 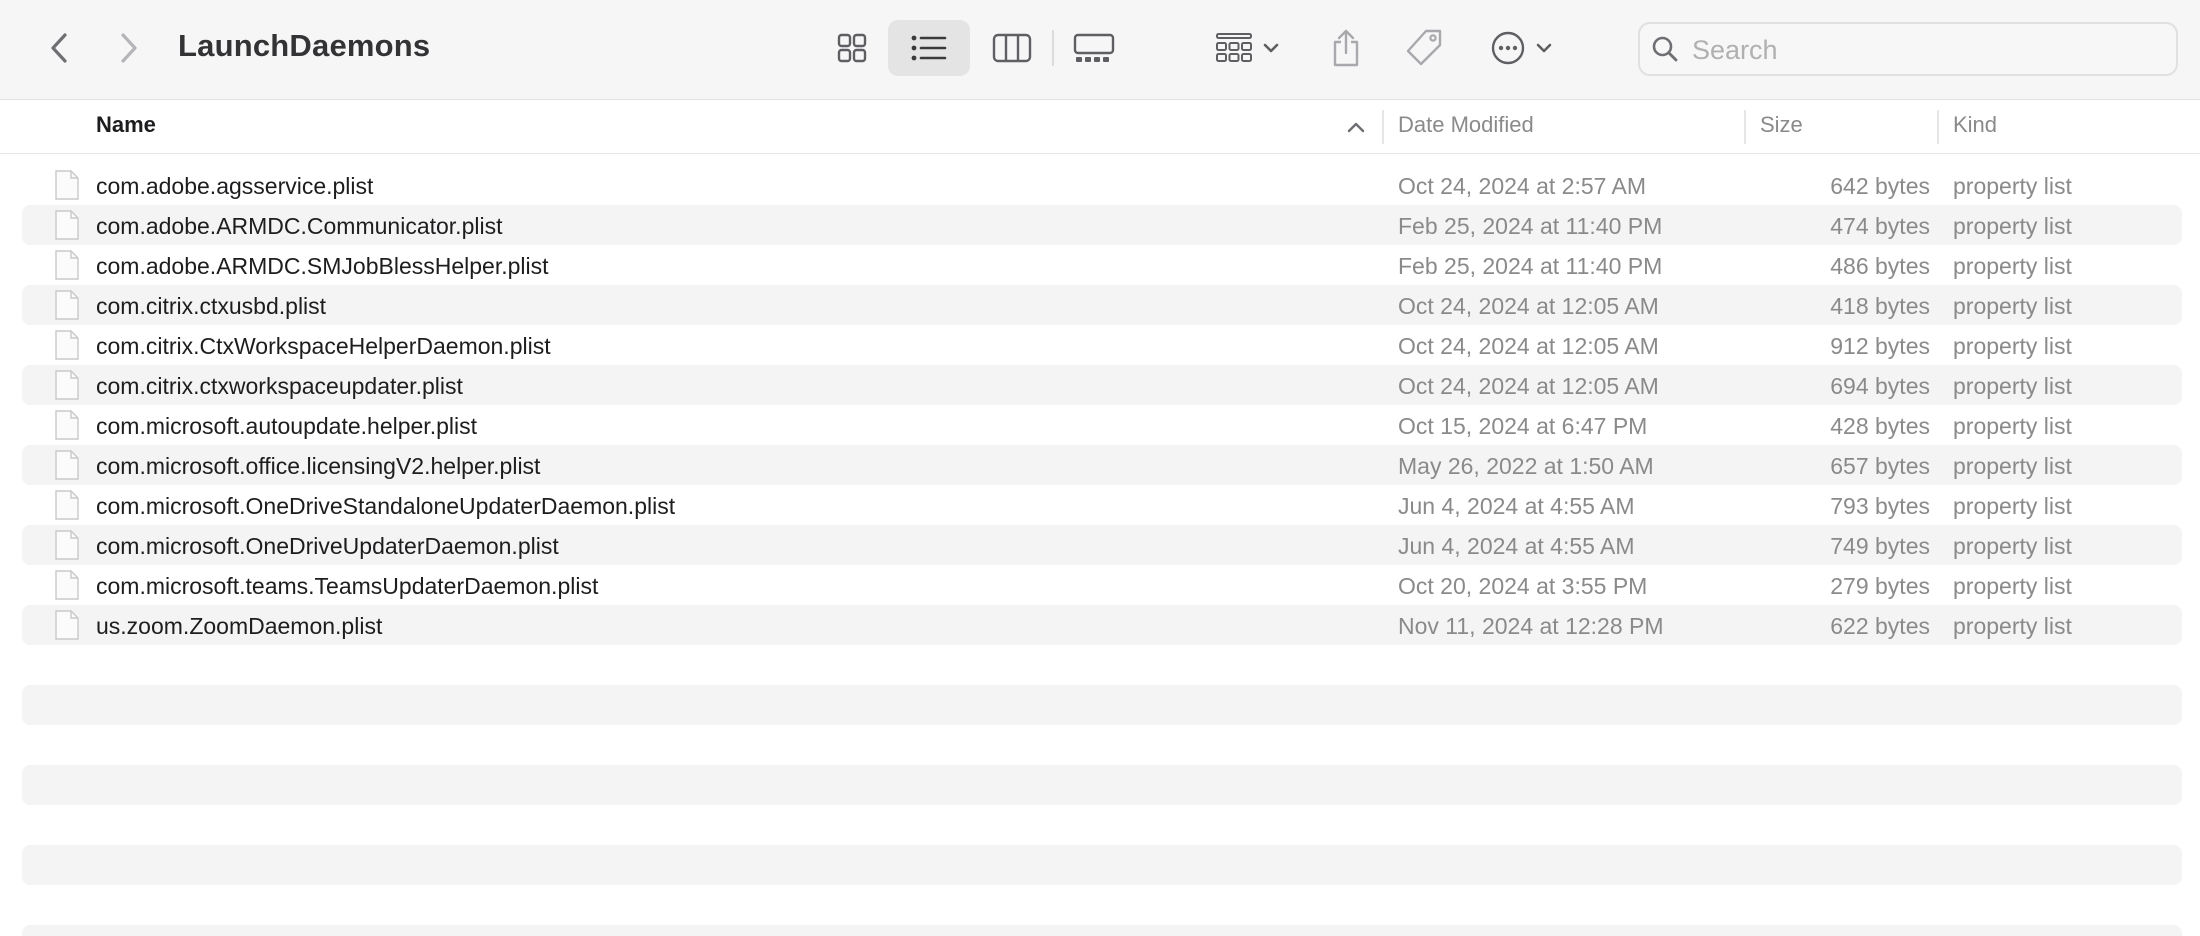 I want to click on file-size: 657 bytes, so click(x=1880, y=466).